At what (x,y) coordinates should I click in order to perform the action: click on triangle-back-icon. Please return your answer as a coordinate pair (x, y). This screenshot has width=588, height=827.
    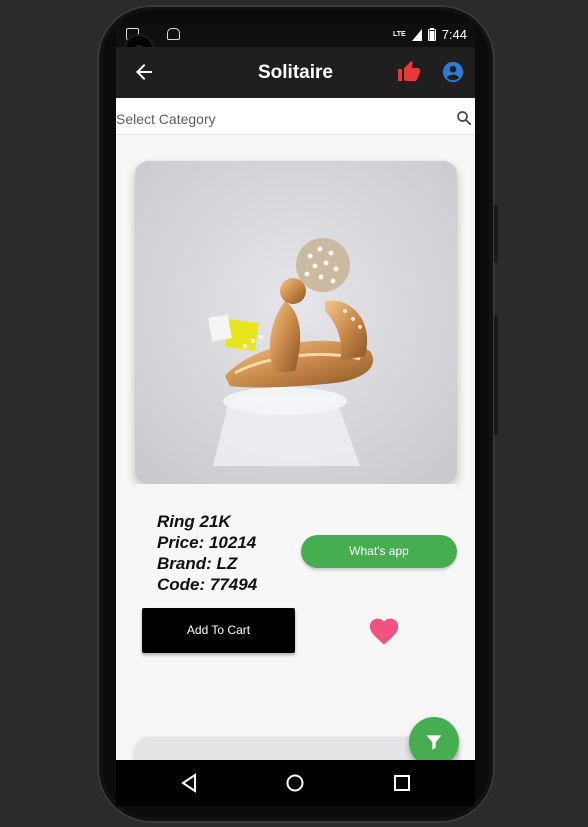
    Looking at the image, I should click on (190, 783).